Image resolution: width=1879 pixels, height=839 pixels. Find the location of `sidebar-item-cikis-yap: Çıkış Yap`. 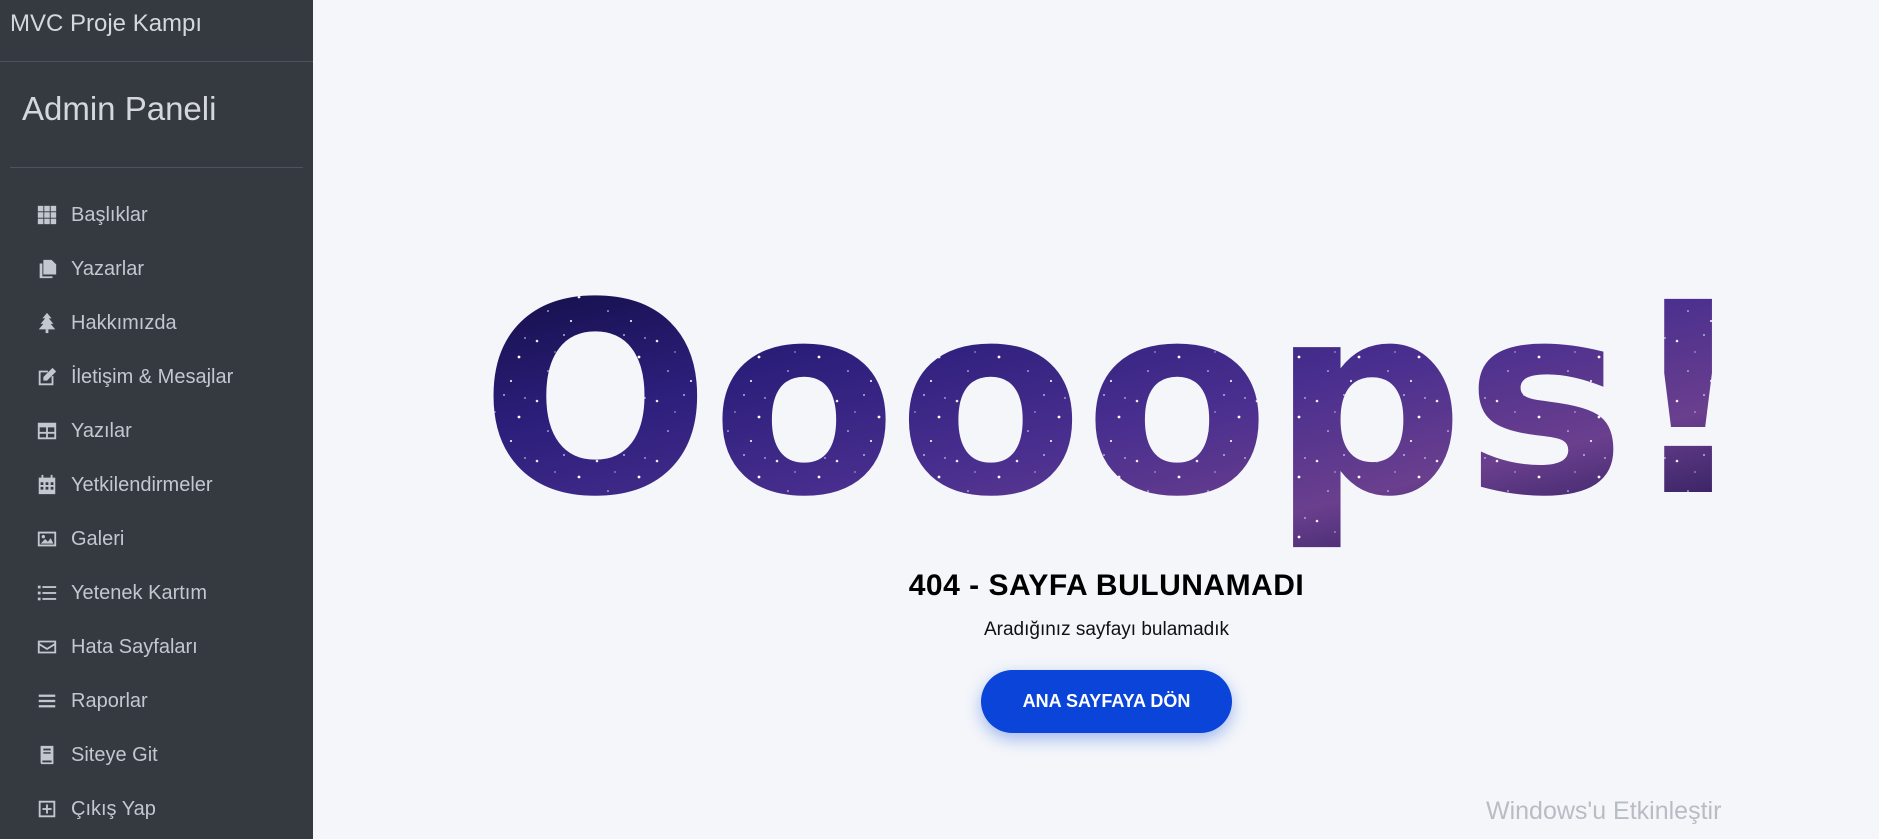

sidebar-item-cikis-yap: Çıkış Yap is located at coordinates (156, 809).